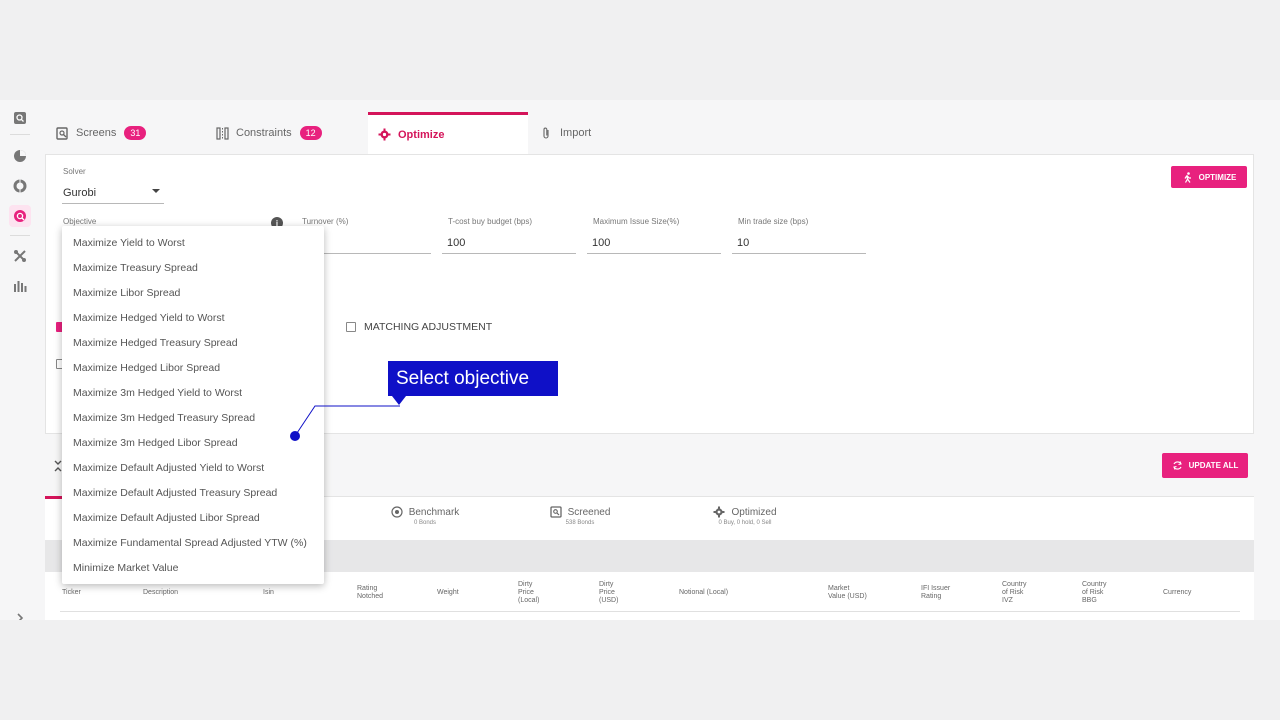 The height and width of the screenshot is (720, 1280). I want to click on select-objective-callout: Select objective, so click(473, 378).